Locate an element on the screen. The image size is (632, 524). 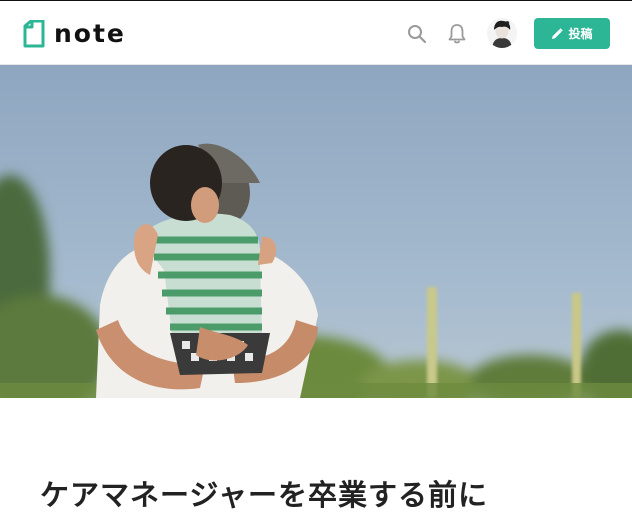
search-icon is located at coordinates (417, 34).